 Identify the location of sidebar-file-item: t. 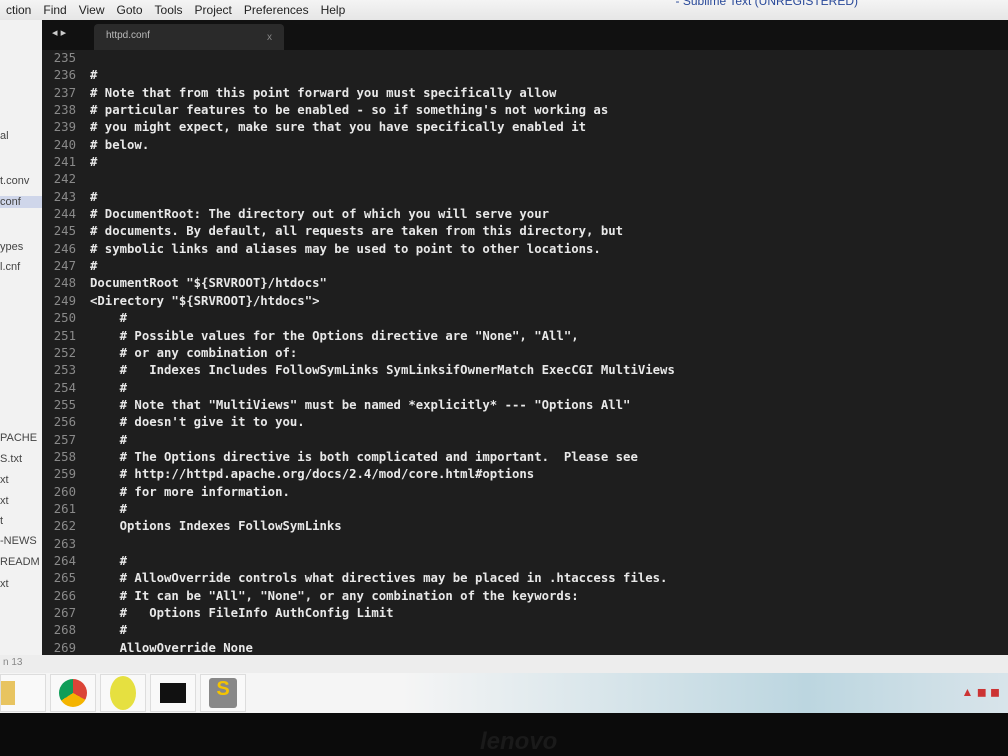
(1, 521).